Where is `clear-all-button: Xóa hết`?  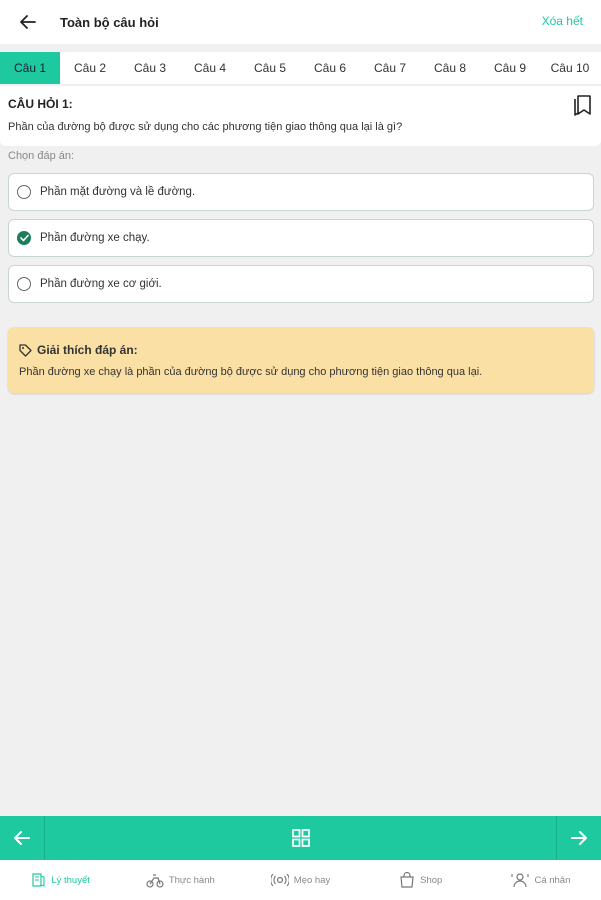
clear-all-button: Xóa hết is located at coordinates (562, 21).